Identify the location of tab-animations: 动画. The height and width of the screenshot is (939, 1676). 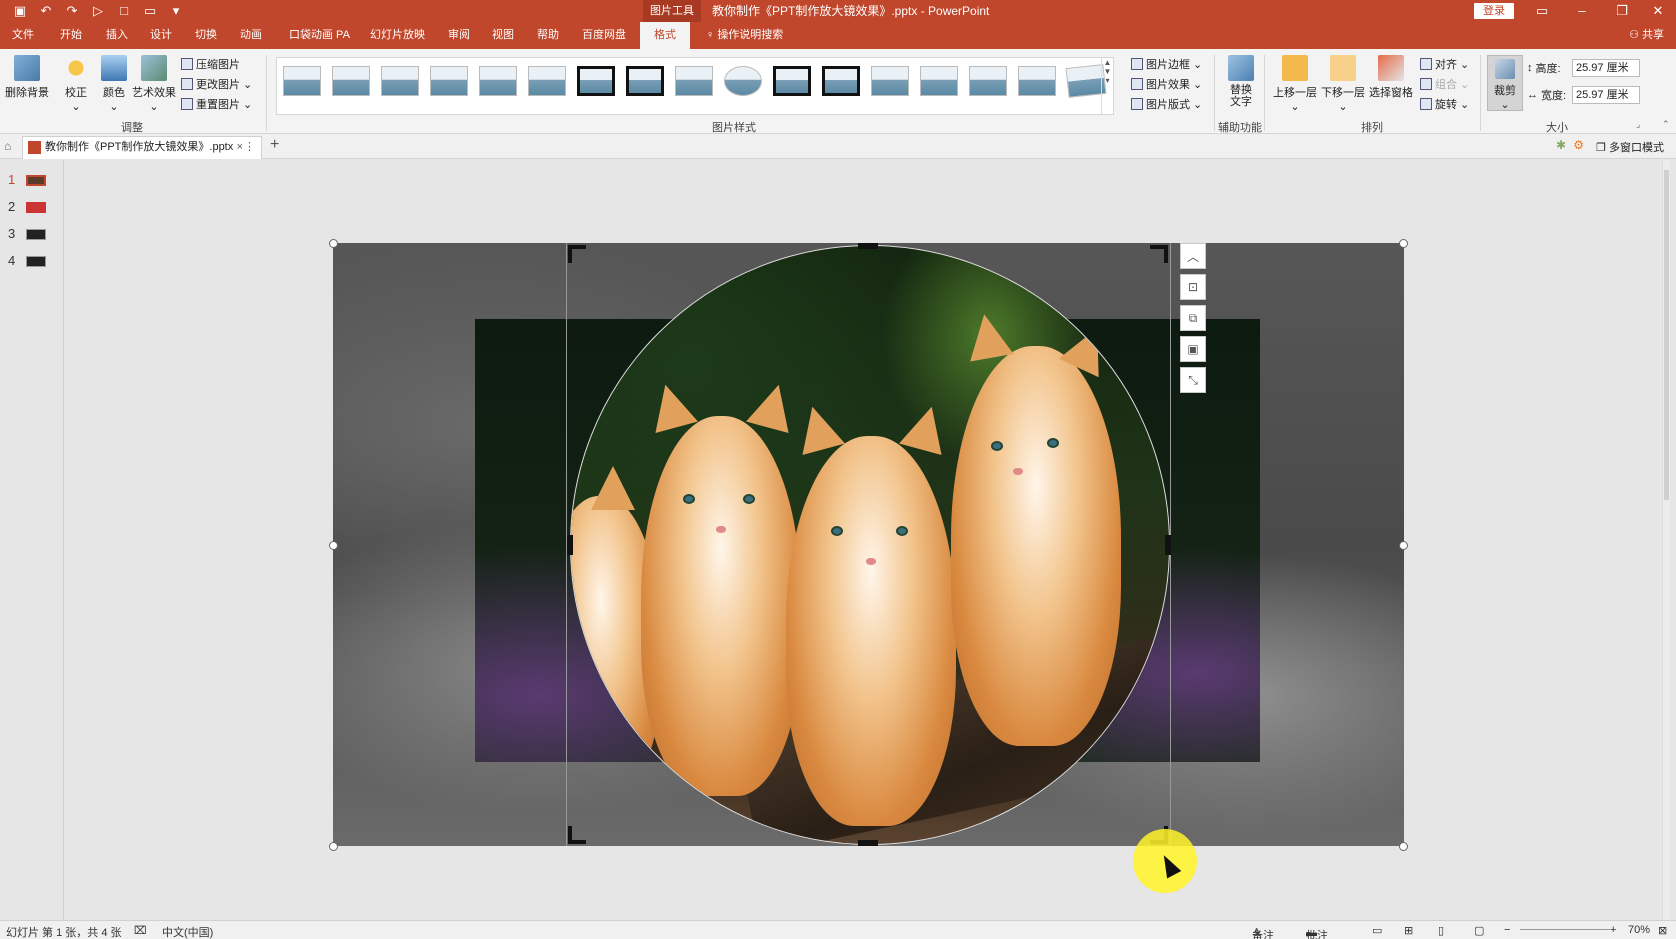
(251, 35).